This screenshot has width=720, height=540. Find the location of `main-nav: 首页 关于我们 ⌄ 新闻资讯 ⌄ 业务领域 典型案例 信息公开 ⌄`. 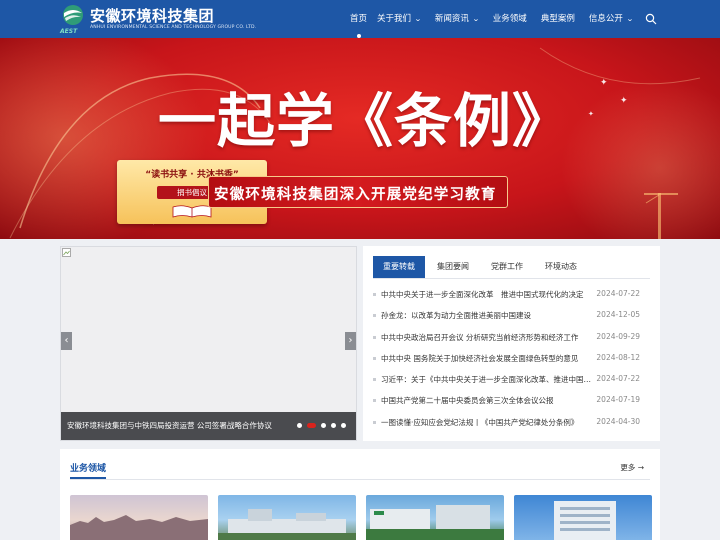

main-nav: 首页 关于我们 ⌄ 新闻资讯 ⌄ 业务领域 典型案例 信息公开 ⌄ is located at coordinates (487, 19).